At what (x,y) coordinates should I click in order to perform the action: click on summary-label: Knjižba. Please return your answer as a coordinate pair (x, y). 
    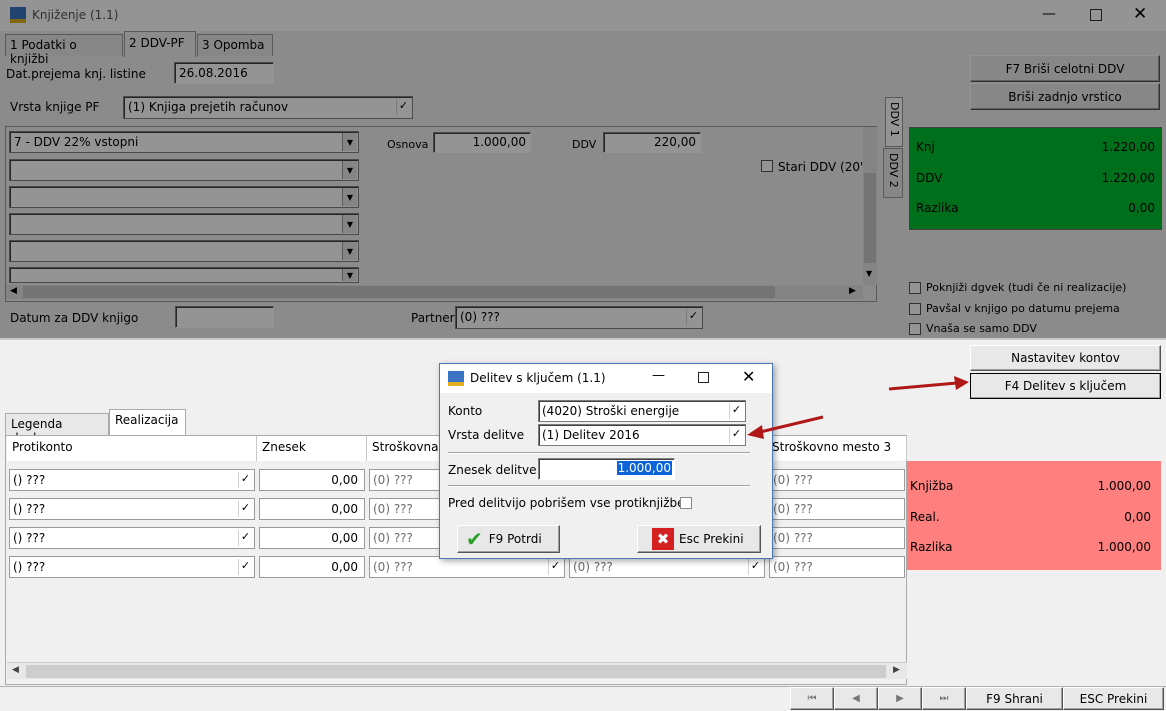
    Looking at the image, I should click on (932, 486).